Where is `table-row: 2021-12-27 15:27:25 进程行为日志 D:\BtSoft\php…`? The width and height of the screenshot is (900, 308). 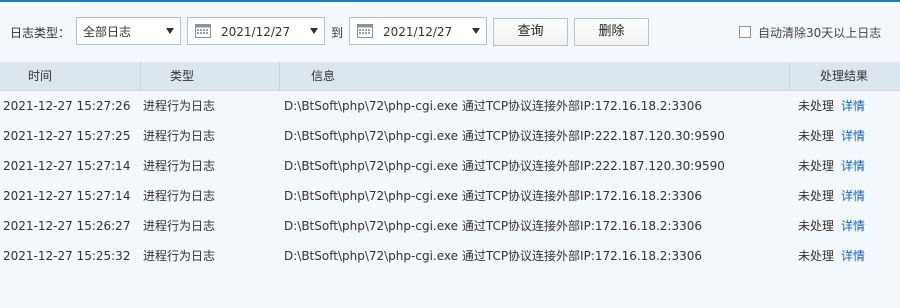 table-row: 2021-12-27 15:27:25 进程行为日志 D:\BtSoft\php… is located at coordinates (450, 136).